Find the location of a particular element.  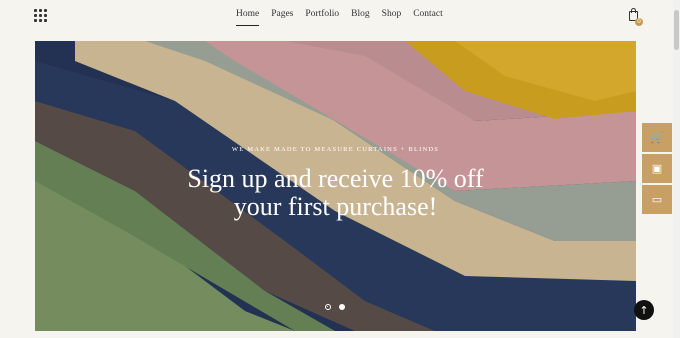

side-action-panel: 🛒 ▣ ▭ is located at coordinates (657, 169).